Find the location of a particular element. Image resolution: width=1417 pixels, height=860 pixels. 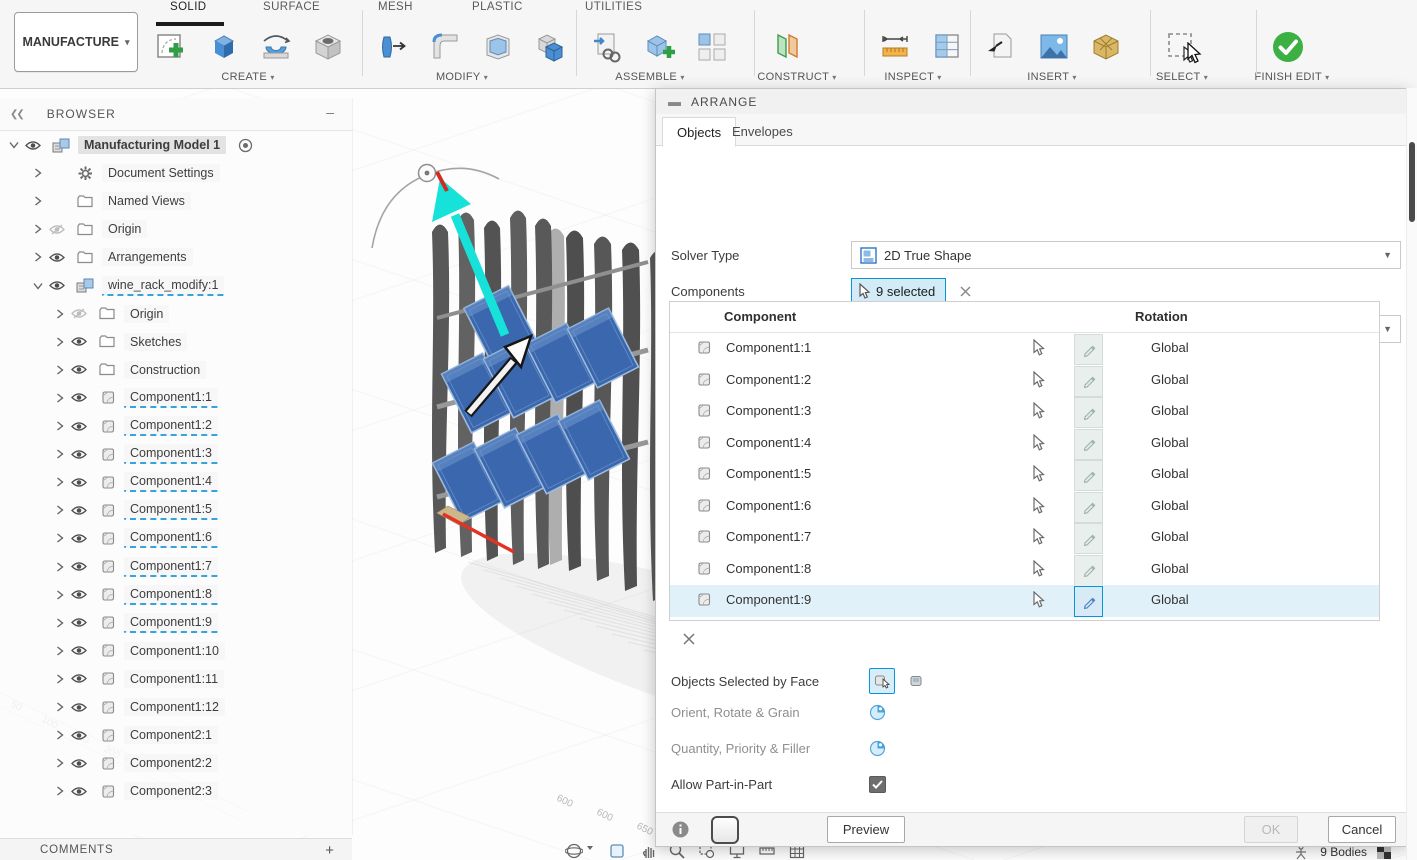

table-row-component1-4: Component1:4 Global is located at coordinates (1024, 444).